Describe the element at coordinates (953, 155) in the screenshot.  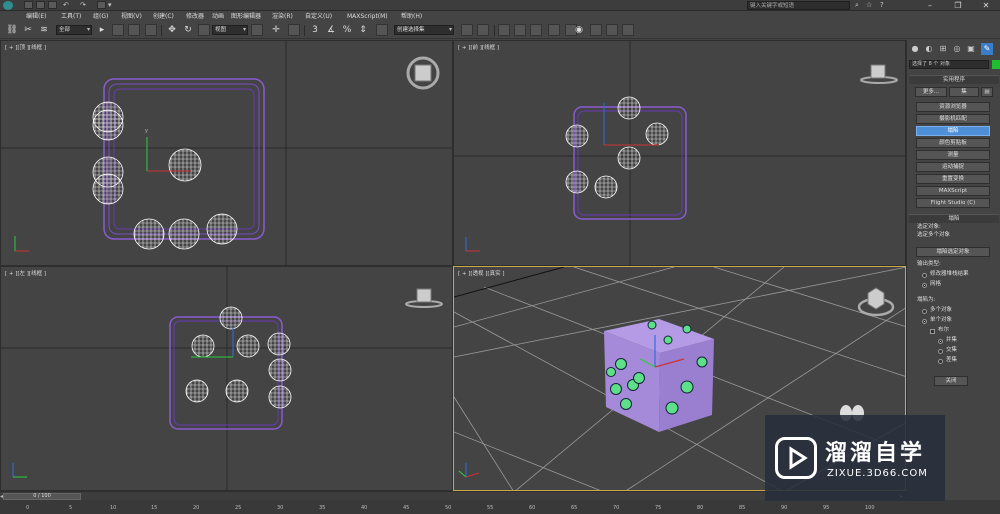
I see `utility-measure: 测量` at that location.